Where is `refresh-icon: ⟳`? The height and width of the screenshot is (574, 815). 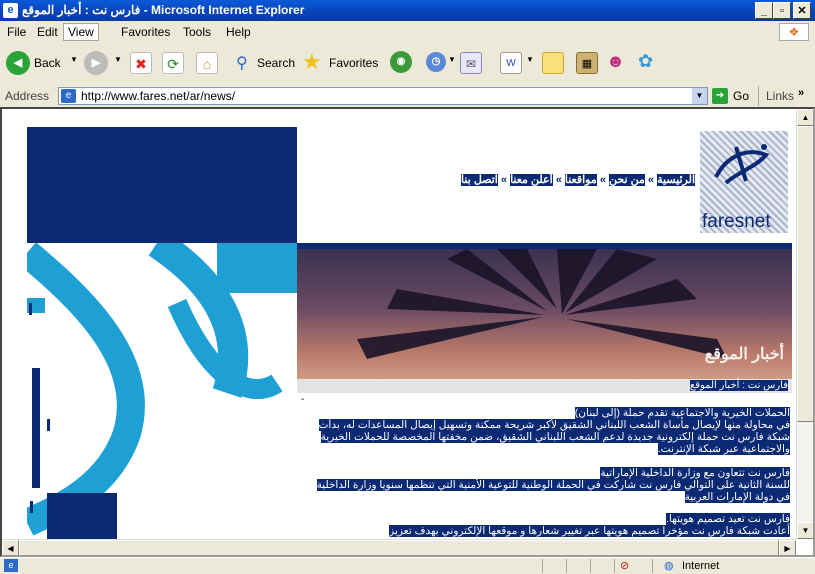 refresh-icon: ⟳ is located at coordinates (173, 63).